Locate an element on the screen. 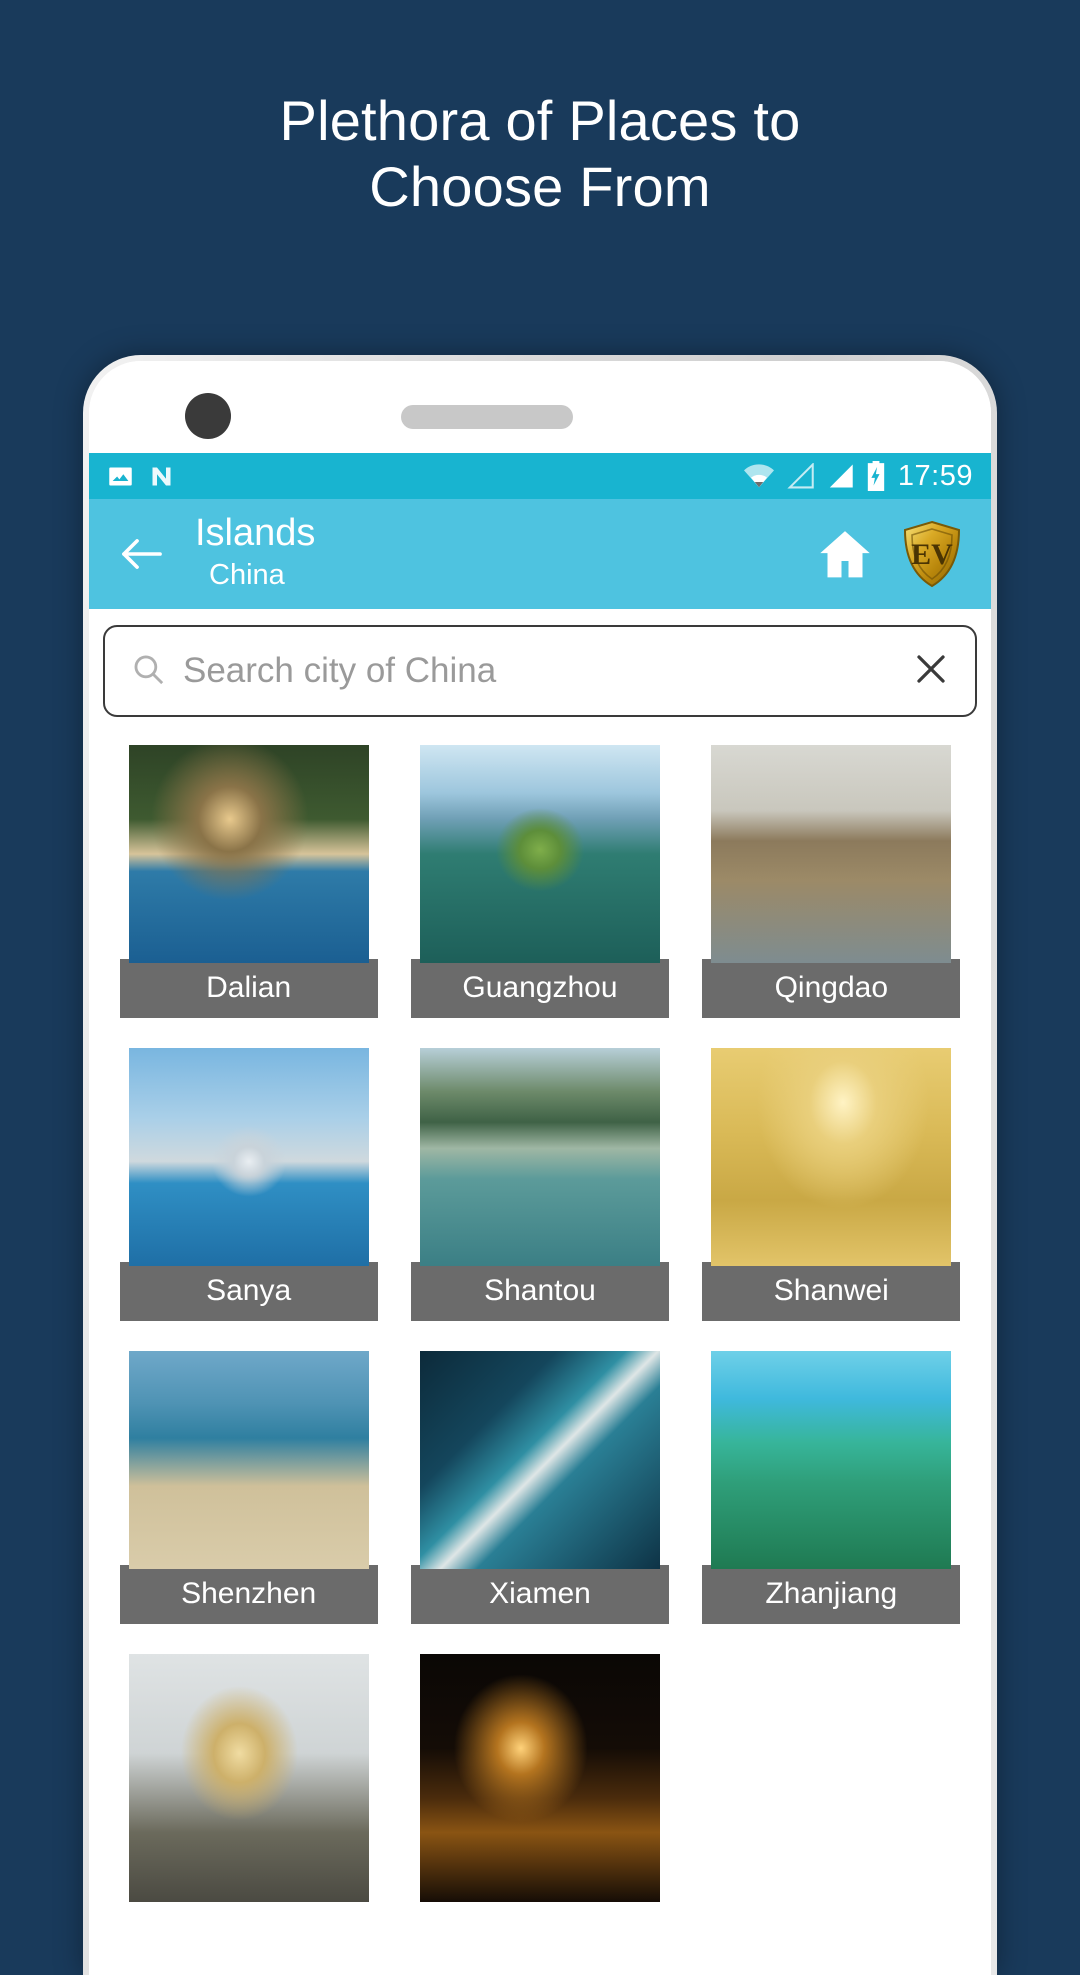 This screenshot has width=1080, height=1975. earpiece-speaker is located at coordinates (487, 417).